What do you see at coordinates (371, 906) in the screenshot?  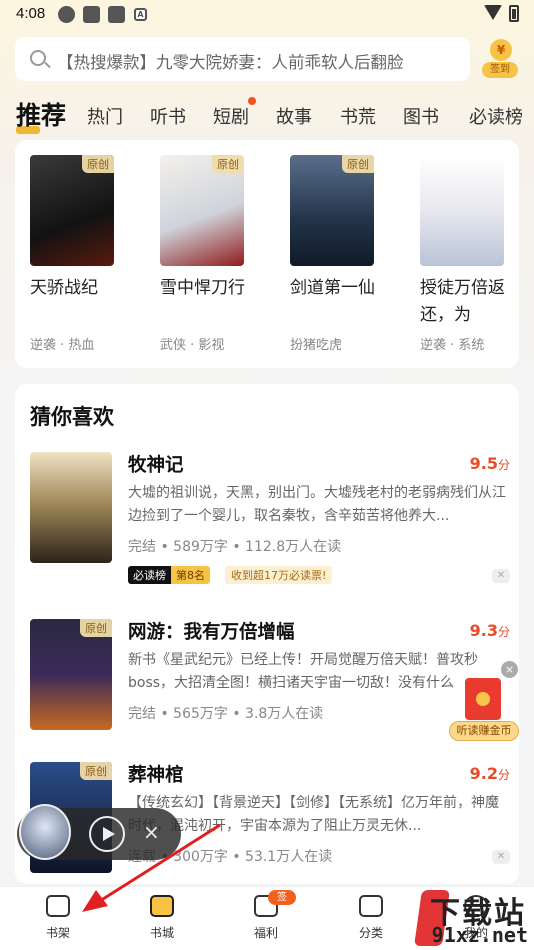 I see `grid-icon` at bounding box center [371, 906].